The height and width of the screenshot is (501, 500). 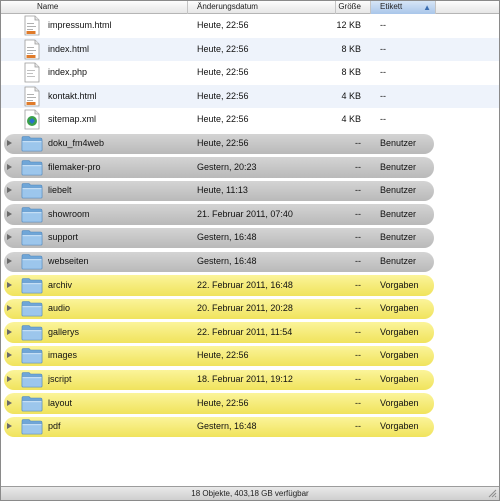 What do you see at coordinates (60, 402) in the screenshot?
I see `file-name: layout` at bounding box center [60, 402].